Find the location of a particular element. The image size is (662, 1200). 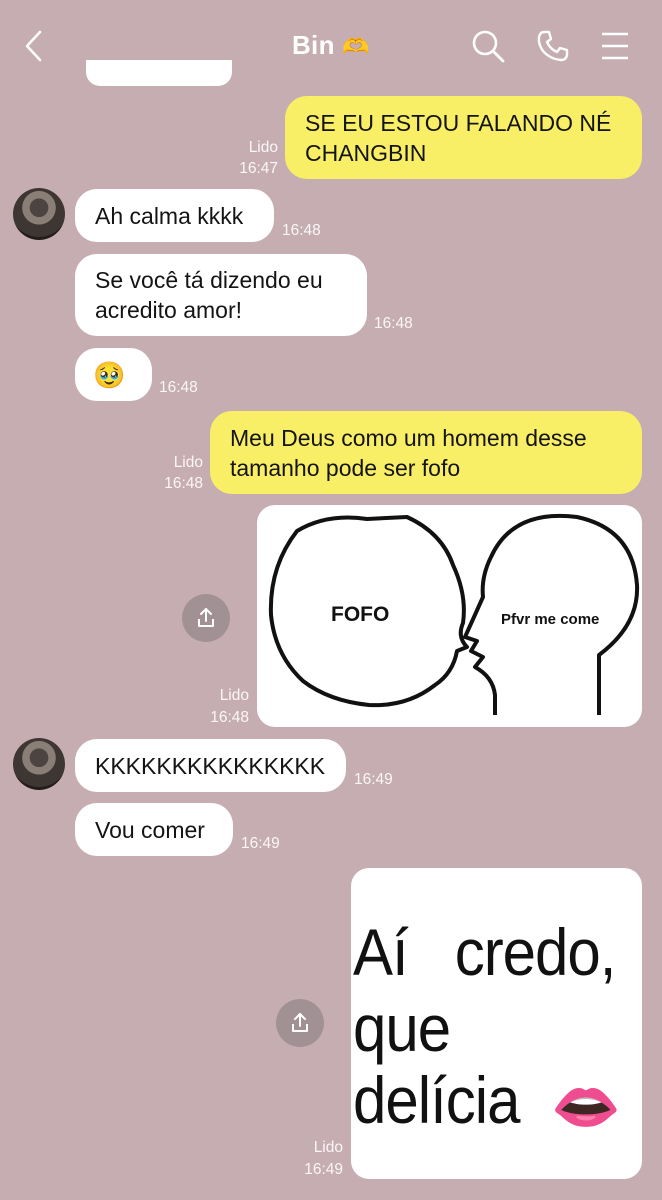

outgoing-message: SE EU ESTOU FALANDO NÉ CHANGBIN is located at coordinates (463, 137).